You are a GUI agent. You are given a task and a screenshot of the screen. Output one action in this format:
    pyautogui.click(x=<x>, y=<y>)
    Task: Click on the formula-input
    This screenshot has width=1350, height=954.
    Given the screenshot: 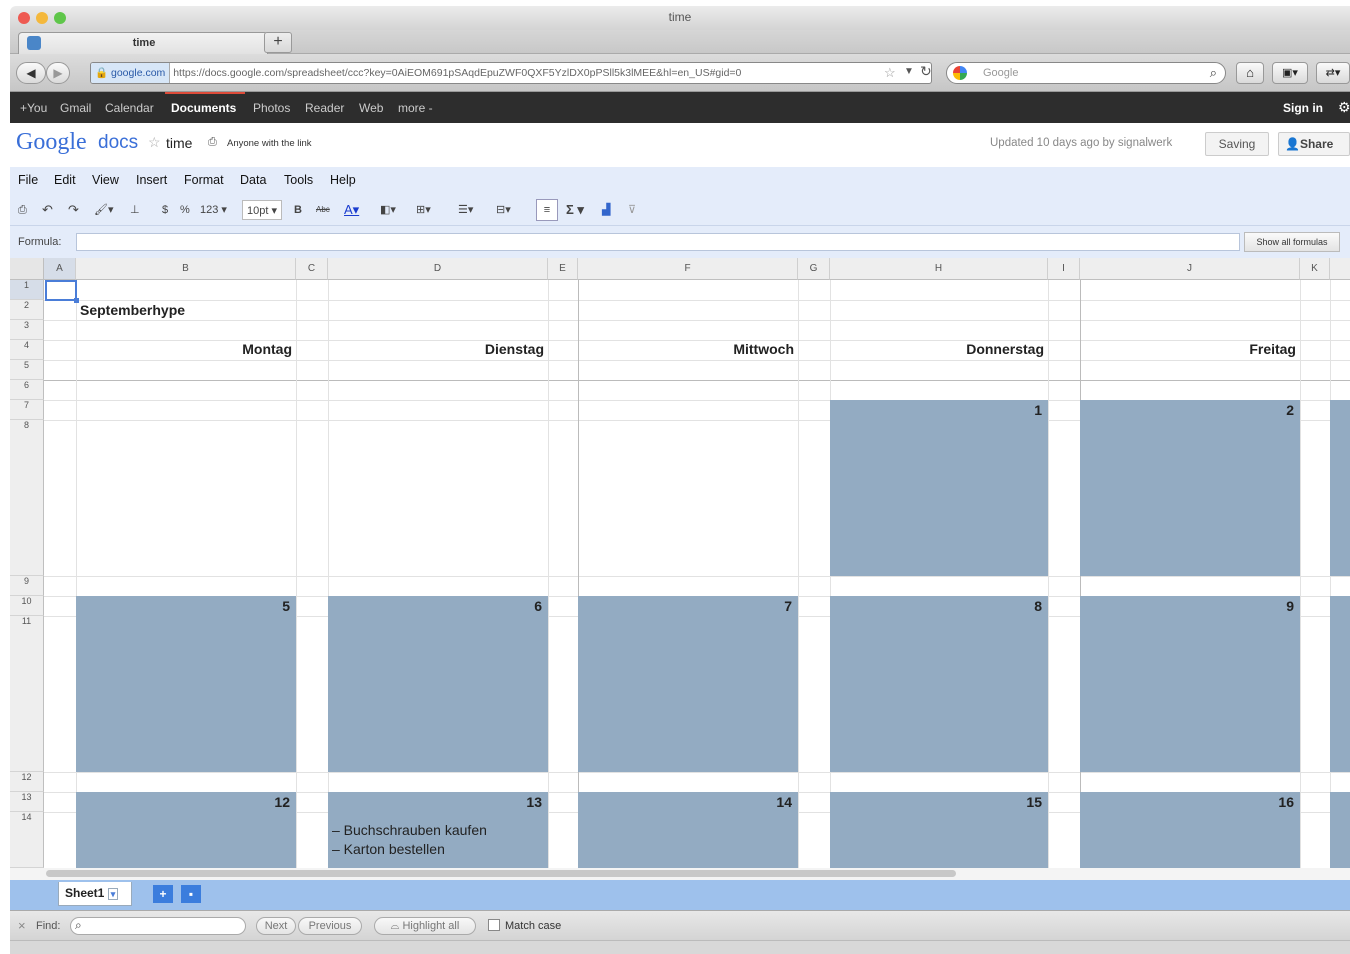 What is the action you would take?
    pyautogui.click(x=658, y=242)
    